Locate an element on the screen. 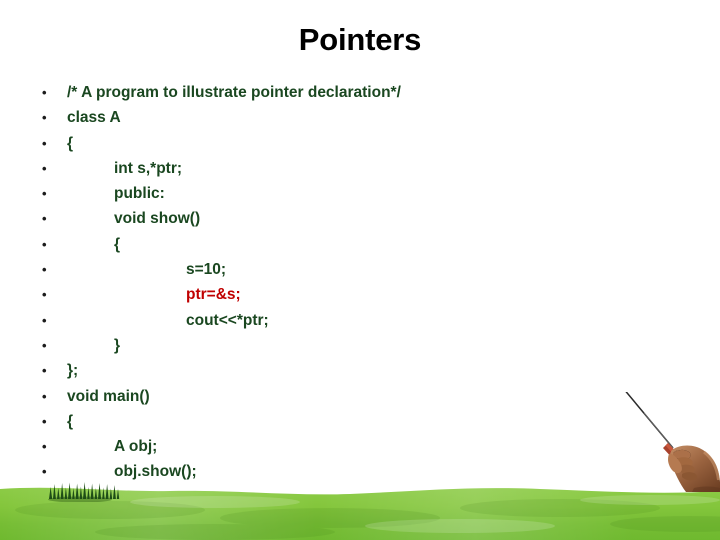 The height and width of the screenshot is (540, 720). code-line: • void show() is located at coordinates (360, 218).